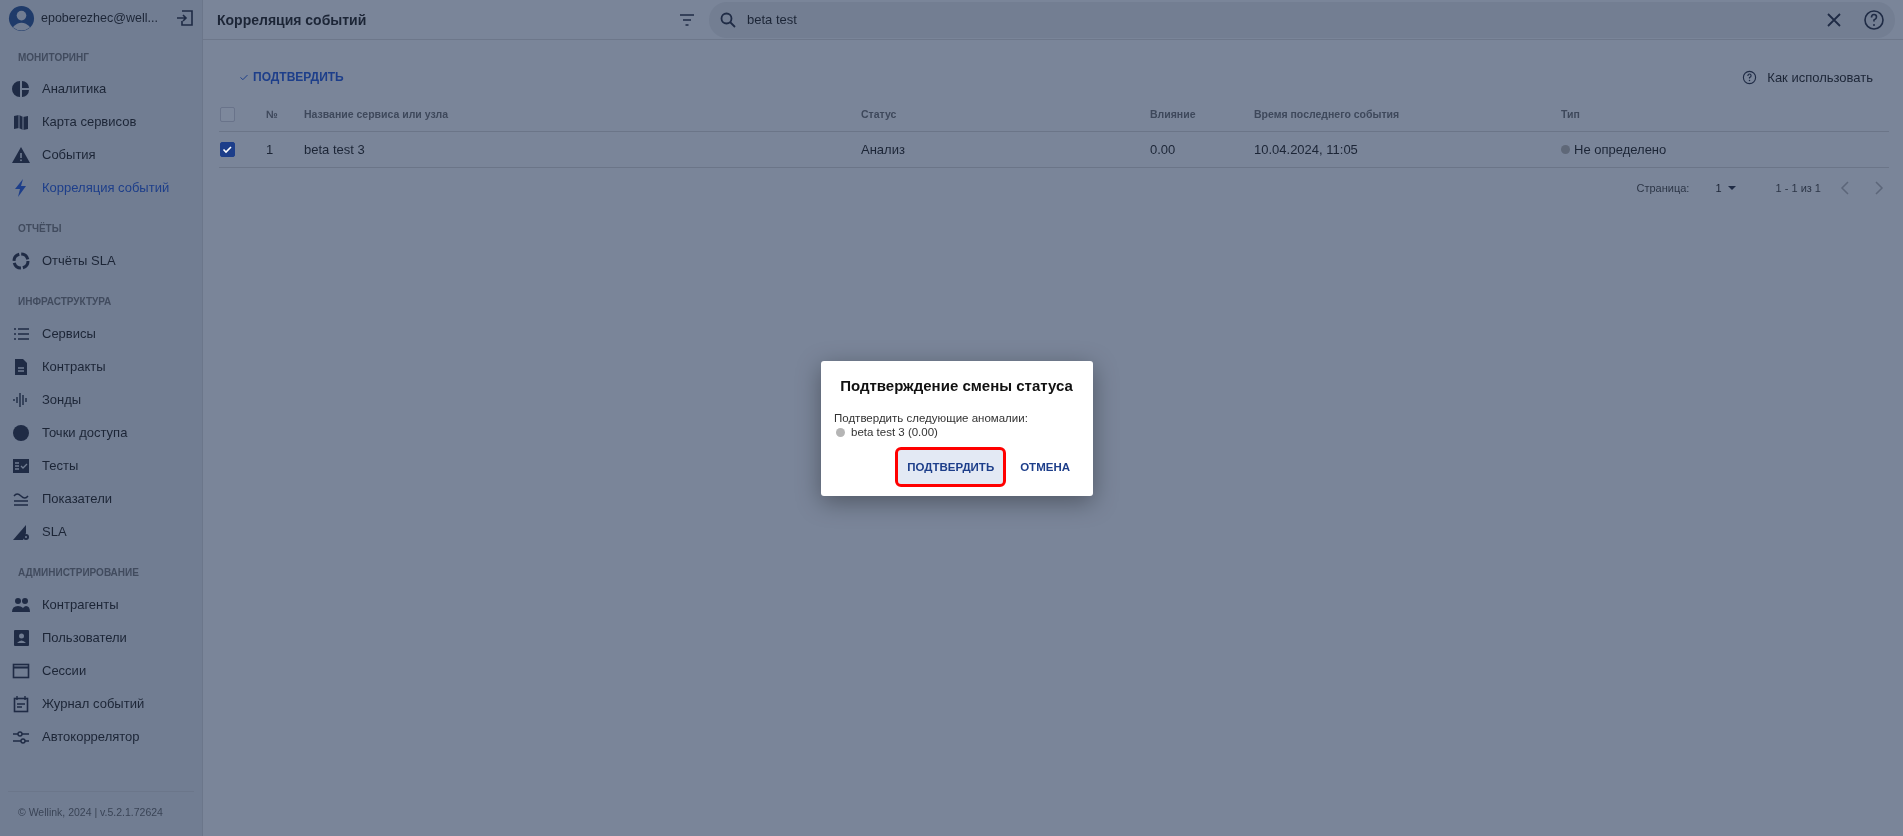 The width and height of the screenshot is (1903, 836). What do you see at coordinates (292, 19) in the screenshot?
I see `page-title: Корреляция событий` at bounding box center [292, 19].